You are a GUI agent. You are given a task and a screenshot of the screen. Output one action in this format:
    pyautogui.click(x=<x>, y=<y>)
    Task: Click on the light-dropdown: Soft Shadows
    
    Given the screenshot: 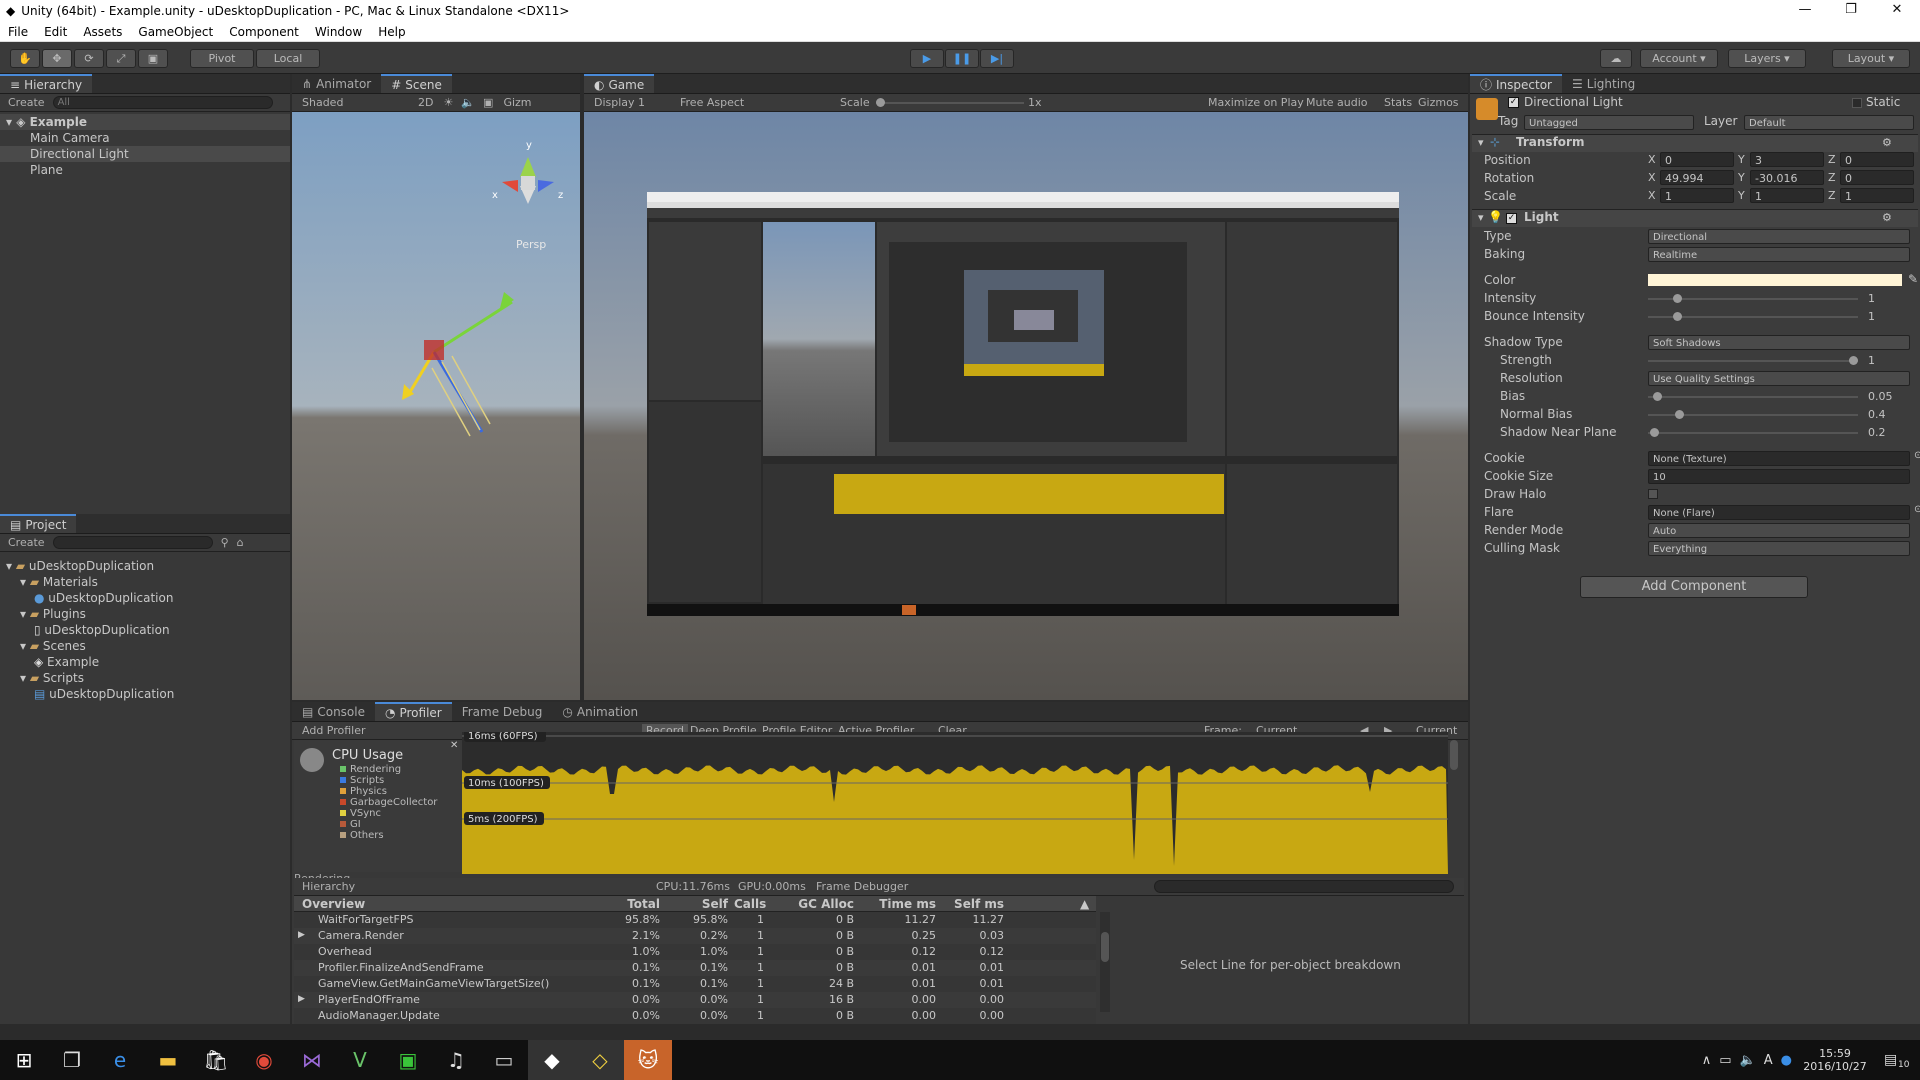 What is the action you would take?
    pyautogui.click(x=1779, y=342)
    